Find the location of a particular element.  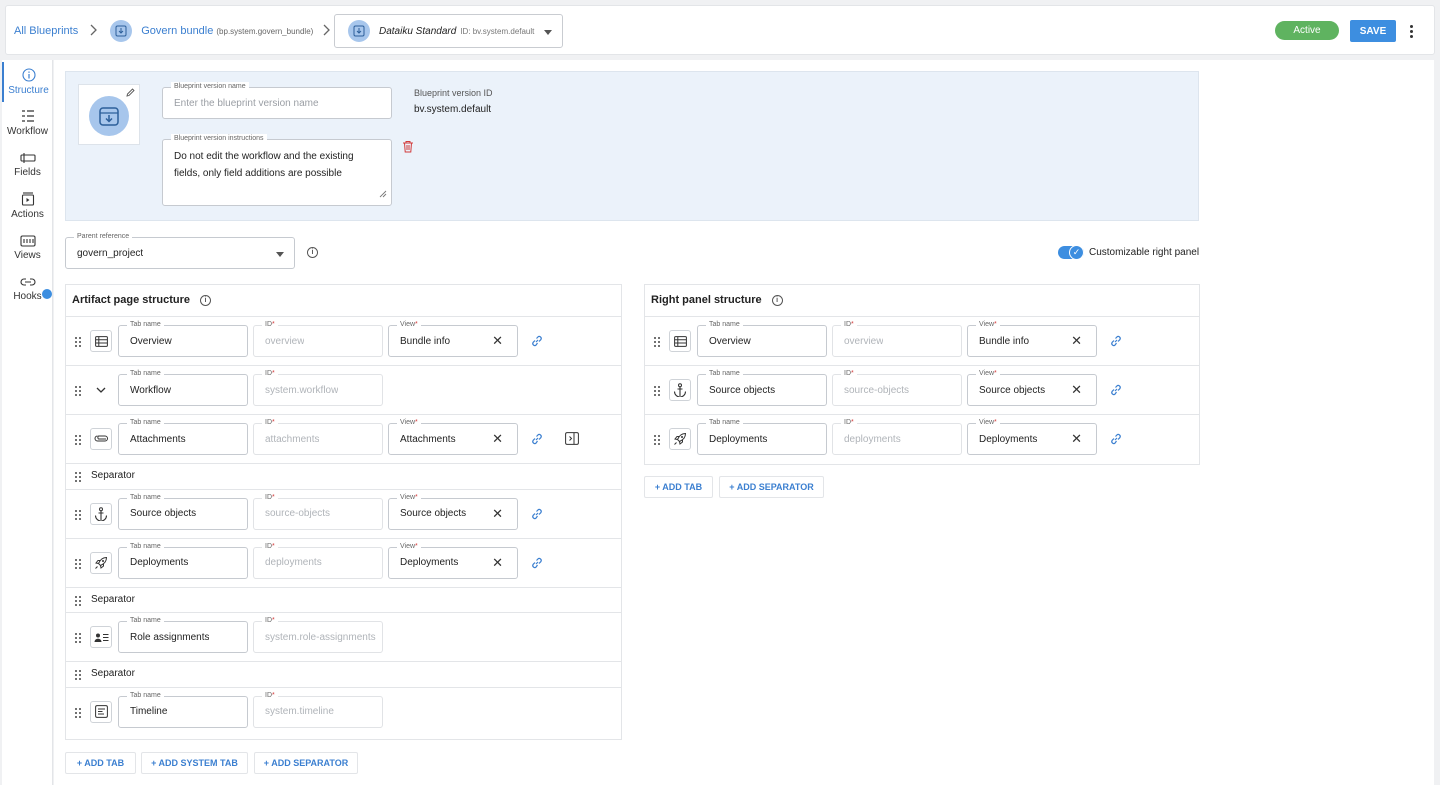

tab-name-field: Tab name Workflow is located at coordinates (183, 387).